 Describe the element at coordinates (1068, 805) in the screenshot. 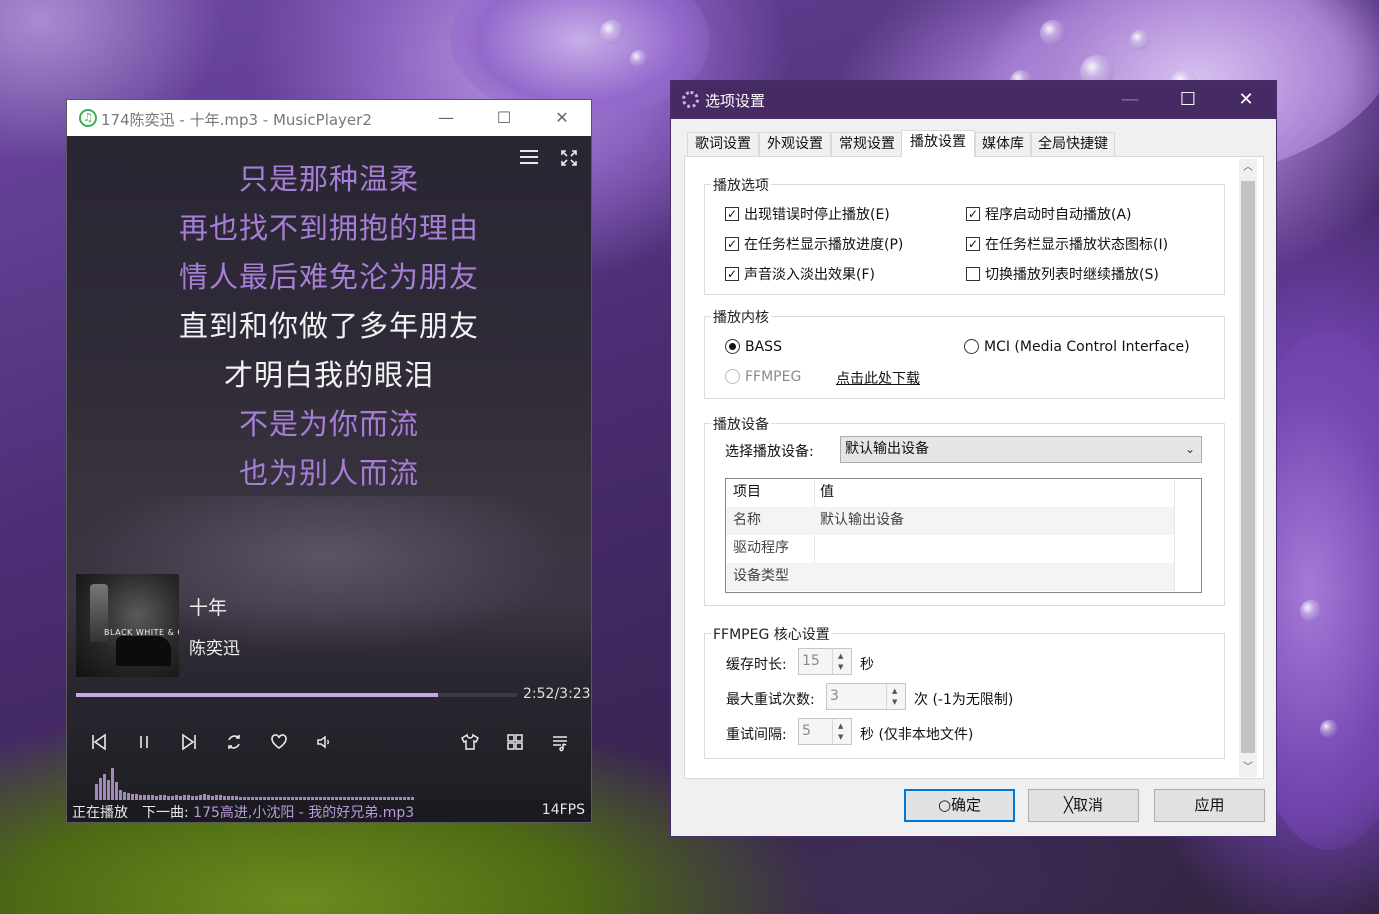

I see `cancel-x-icon: ╳` at that location.